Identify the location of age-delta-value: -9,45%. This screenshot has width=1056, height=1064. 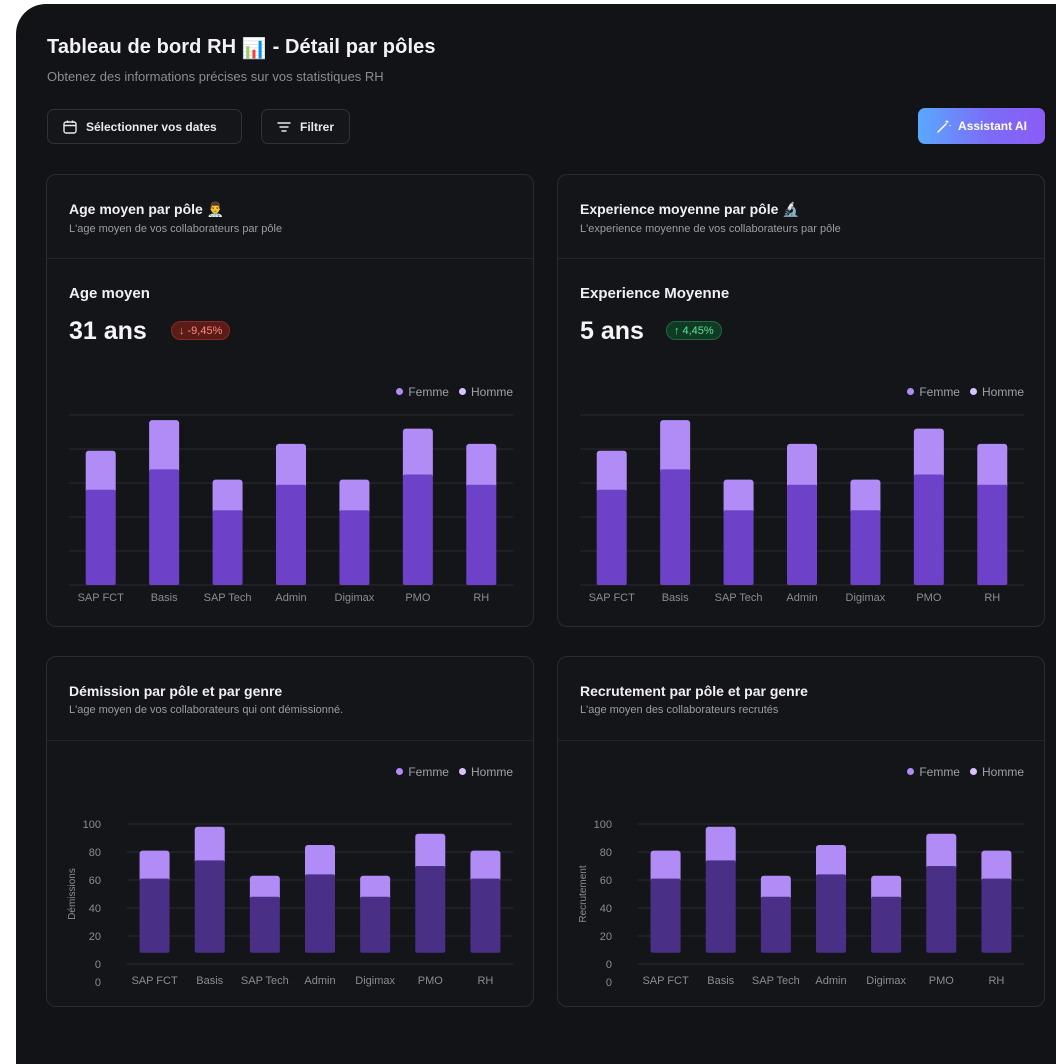
(205, 330).